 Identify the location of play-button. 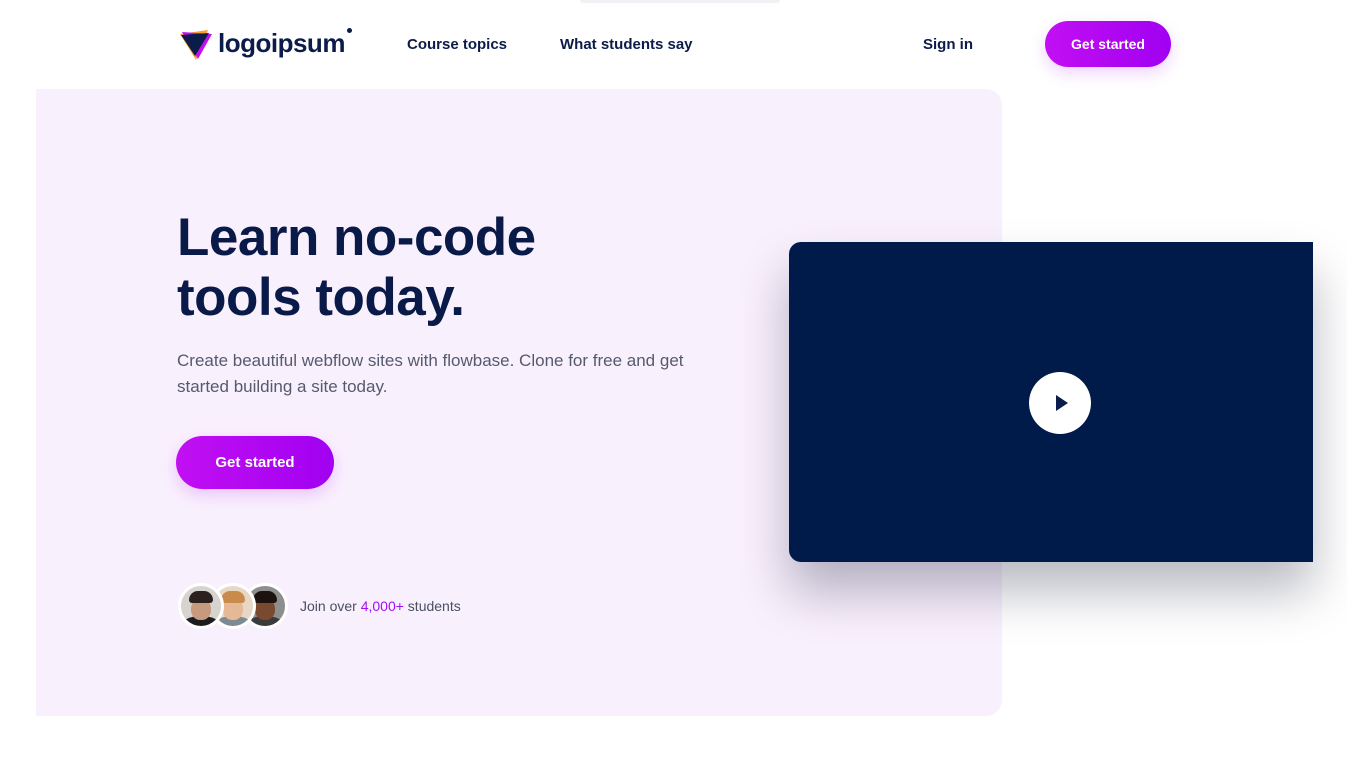
(1060, 403).